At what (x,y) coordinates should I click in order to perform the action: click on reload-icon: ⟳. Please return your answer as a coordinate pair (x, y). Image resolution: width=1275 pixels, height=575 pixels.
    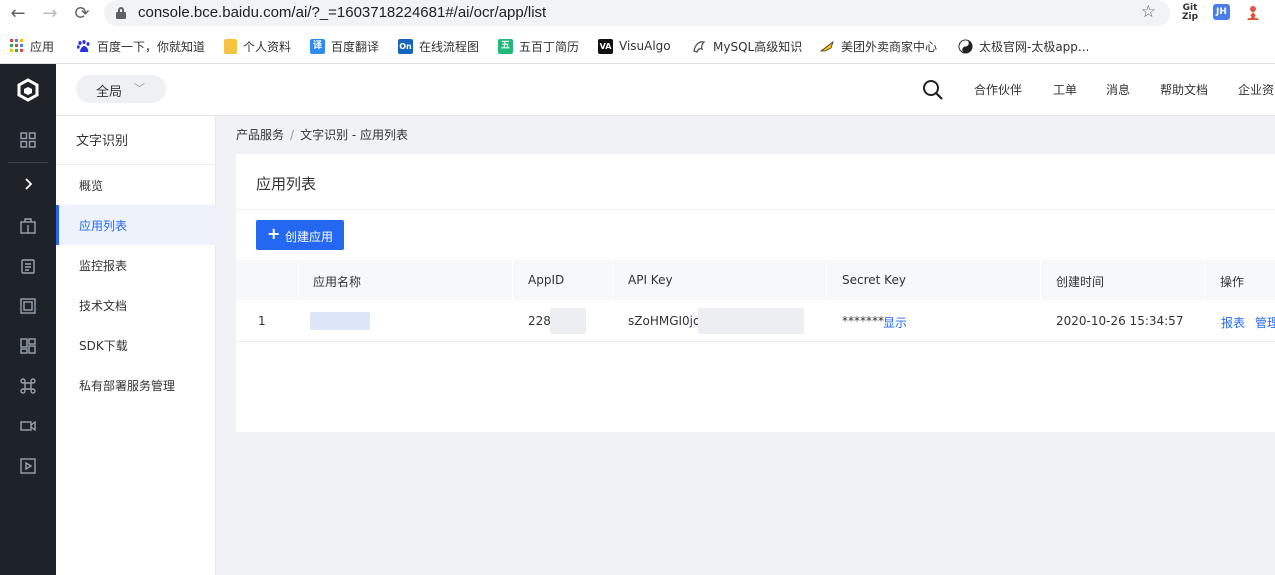
    Looking at the image, I should click on (82, 14).